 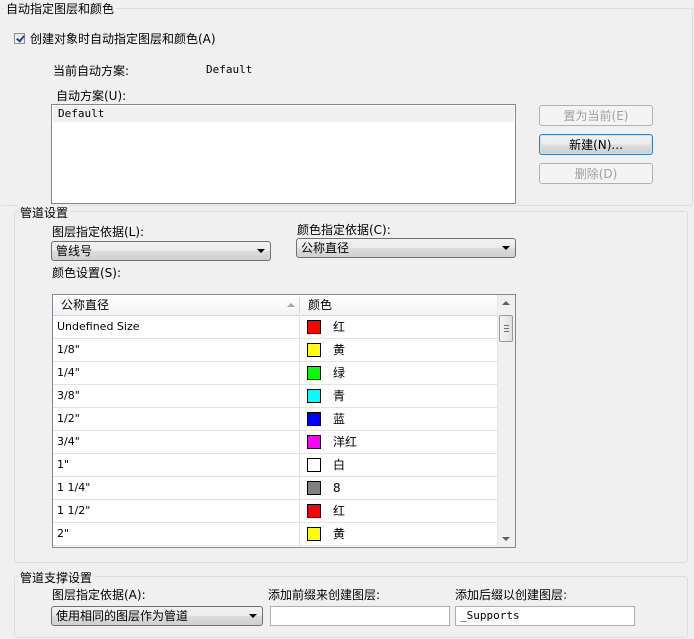 I want to click on scroll-down-arrow-icon, so click(x=506, y=539).